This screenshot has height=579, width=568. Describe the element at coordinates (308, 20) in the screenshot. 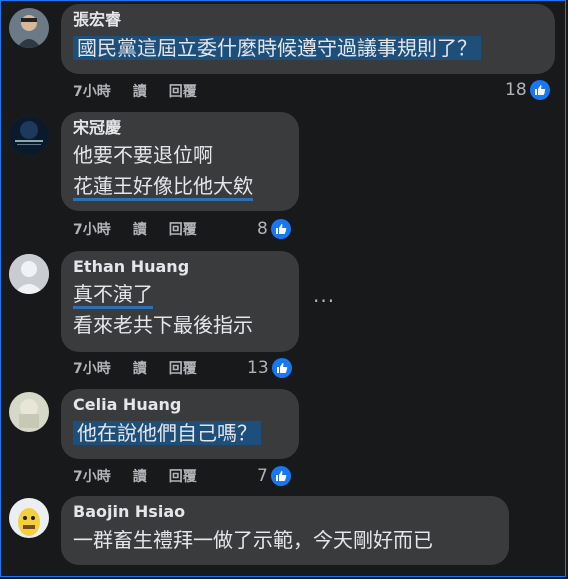

I see `author-name: 張宏睿` at that location.